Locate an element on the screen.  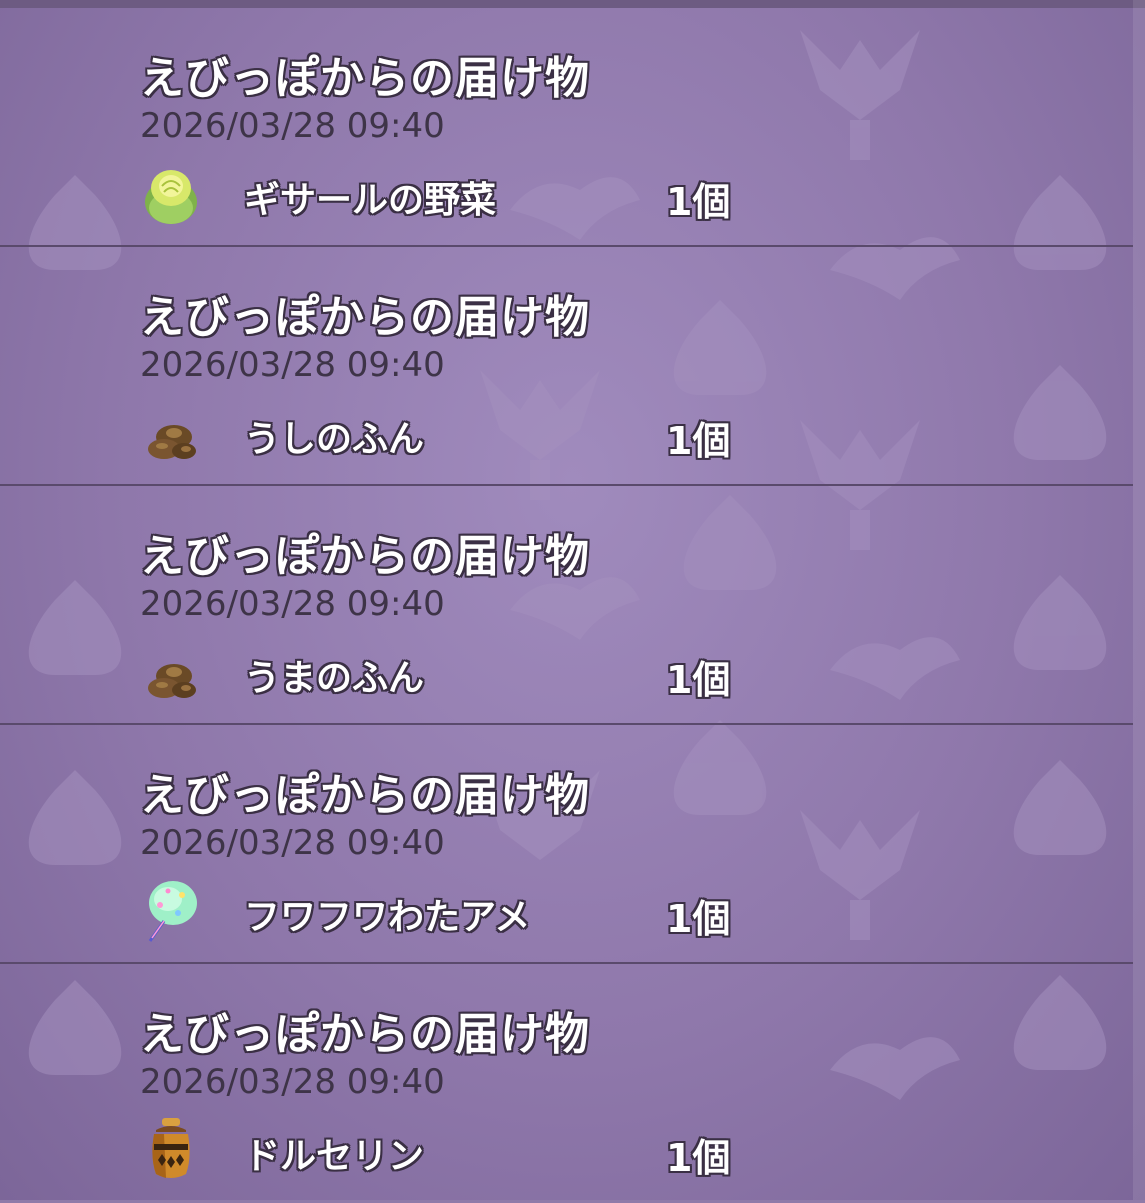
item-name: フワフワわたアメ is located at coordinates (387, 917).